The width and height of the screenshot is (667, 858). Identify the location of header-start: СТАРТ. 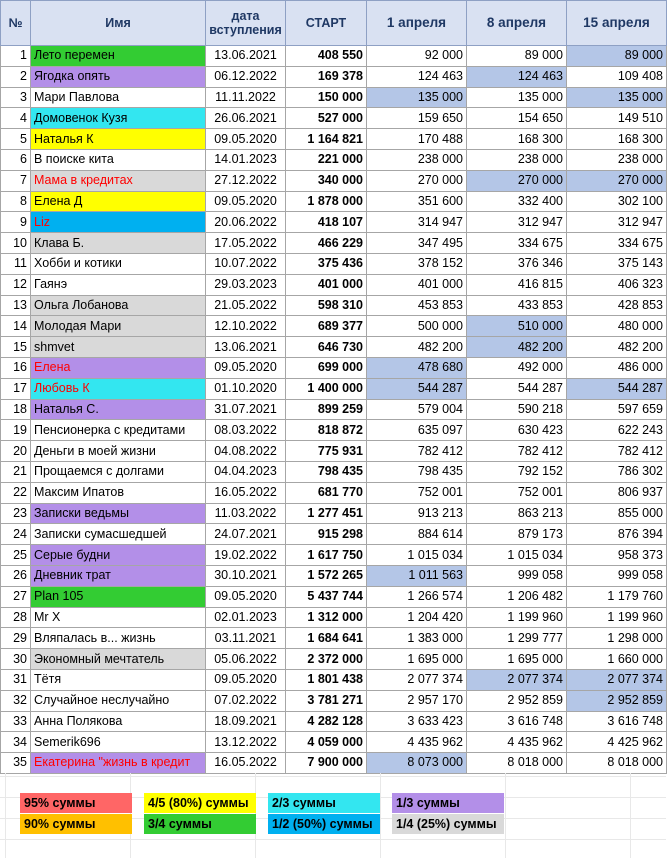
(326, 23).